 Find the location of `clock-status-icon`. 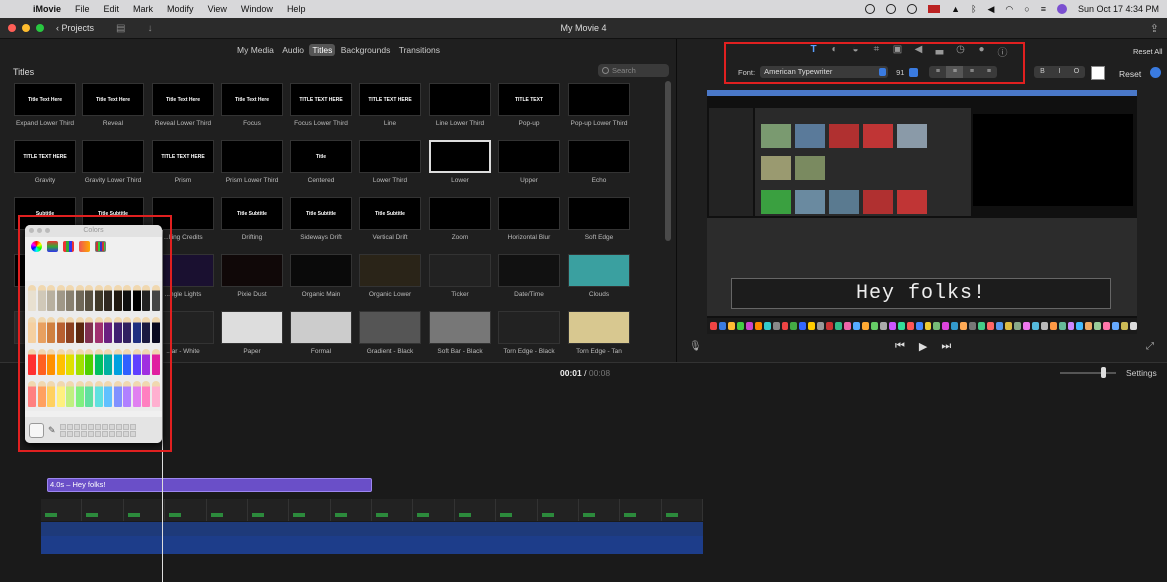

clock-status-icon is located at coordinates (912, 9).